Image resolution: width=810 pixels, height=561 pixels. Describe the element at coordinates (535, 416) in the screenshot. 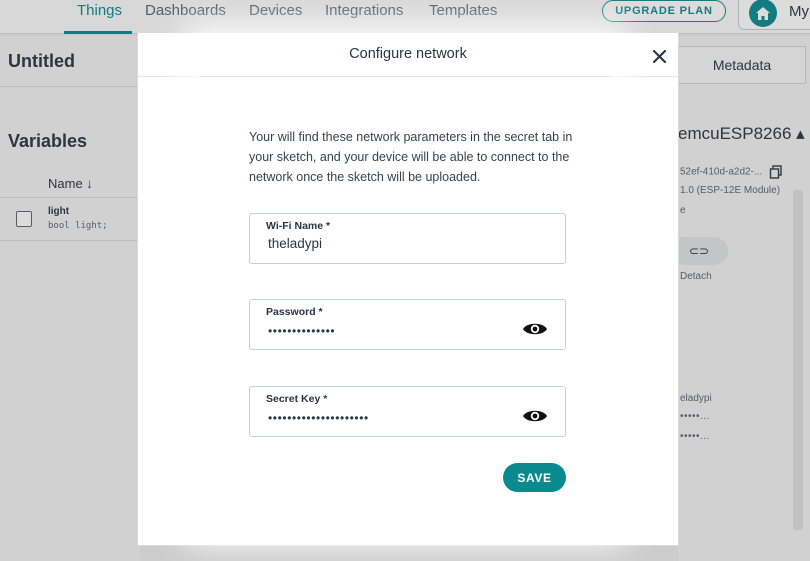

I see `show-secret-eye-icon` at that location.